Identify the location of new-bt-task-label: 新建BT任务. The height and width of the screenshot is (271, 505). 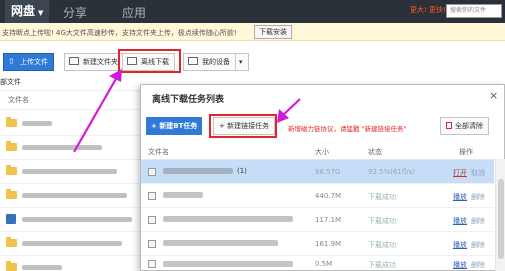
(178, 126).